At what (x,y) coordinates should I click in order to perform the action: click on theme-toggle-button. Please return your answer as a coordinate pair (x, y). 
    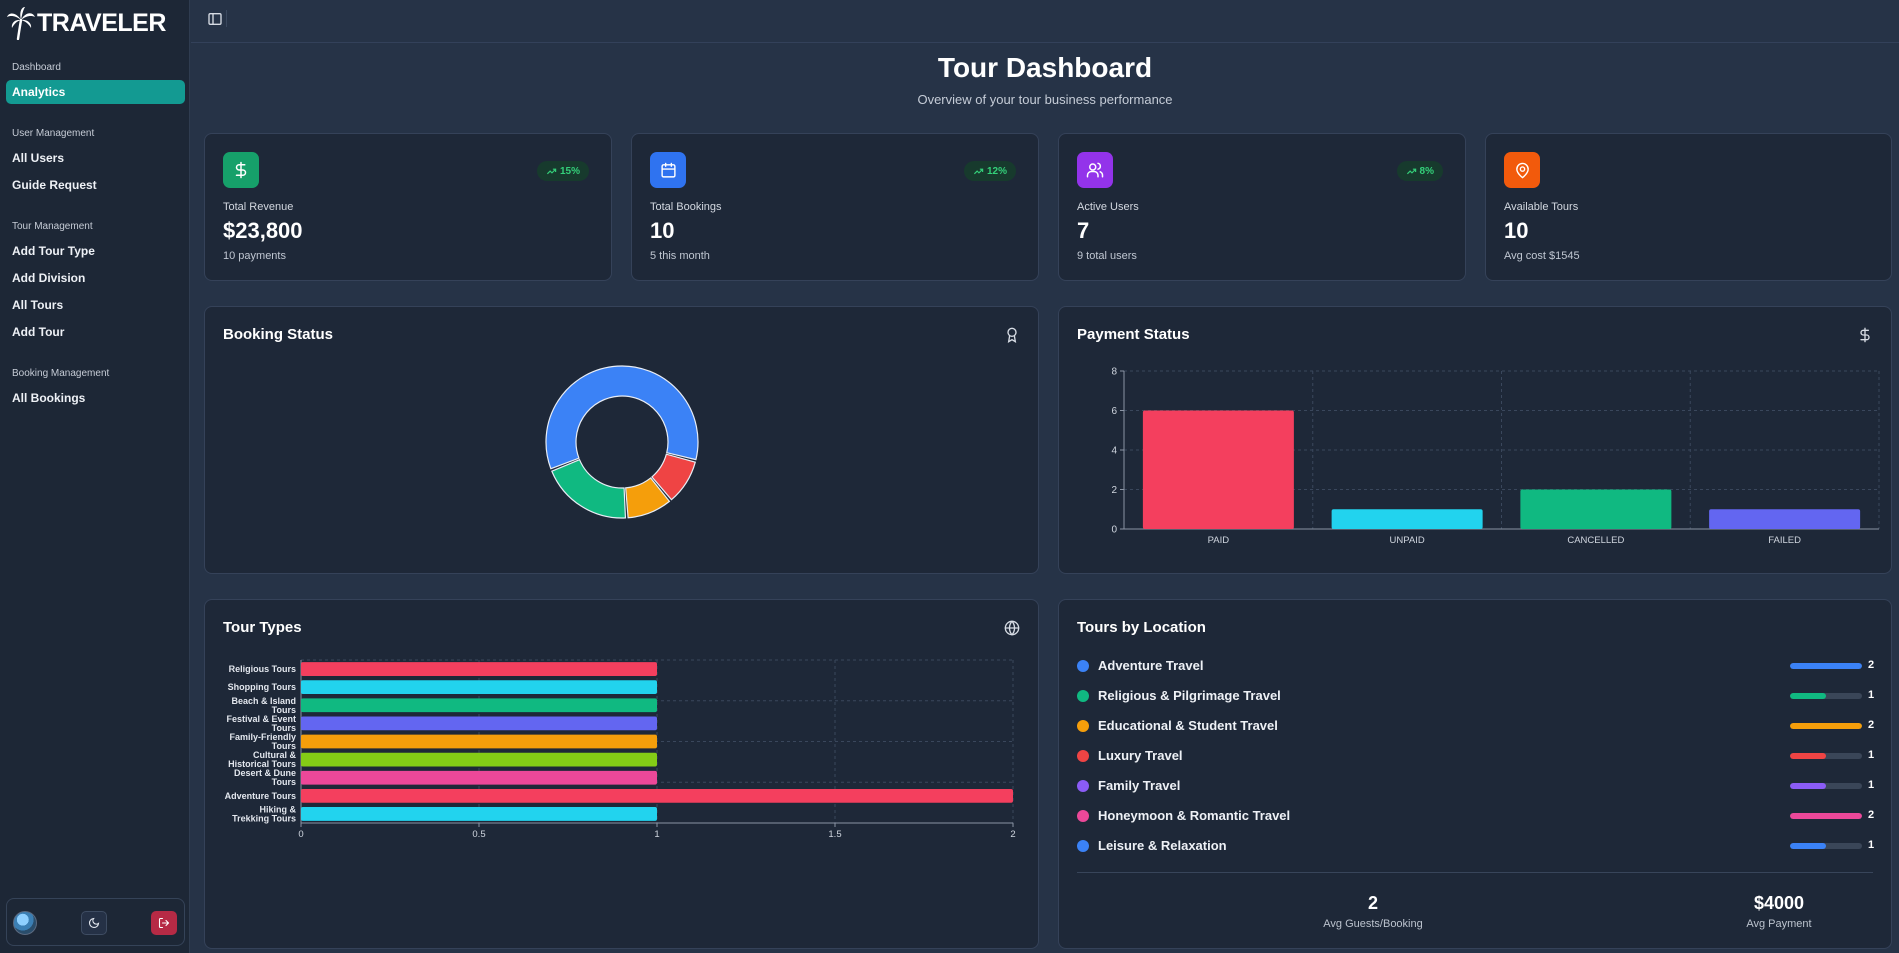
    Looking at the image, I should click on (94, 923).